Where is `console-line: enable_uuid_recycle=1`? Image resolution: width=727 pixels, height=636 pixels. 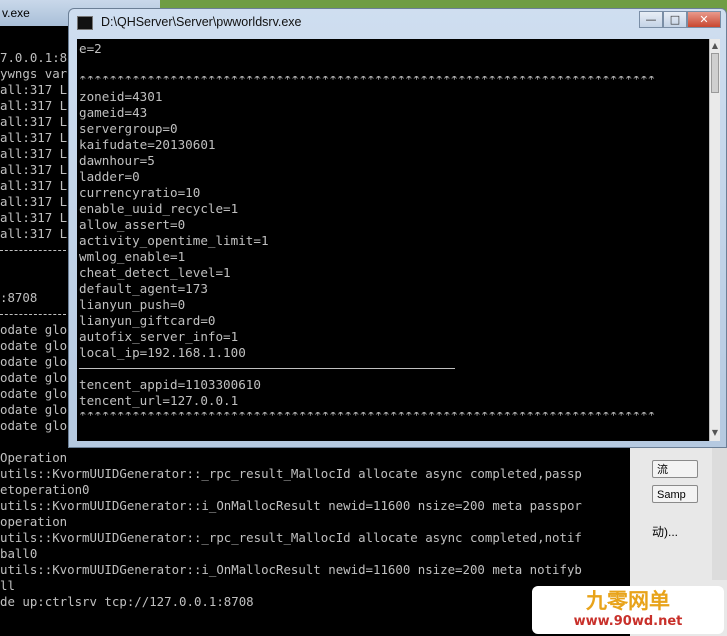
console-line: enable_uuid_recycle=1 is located at coordinates (159, 208).